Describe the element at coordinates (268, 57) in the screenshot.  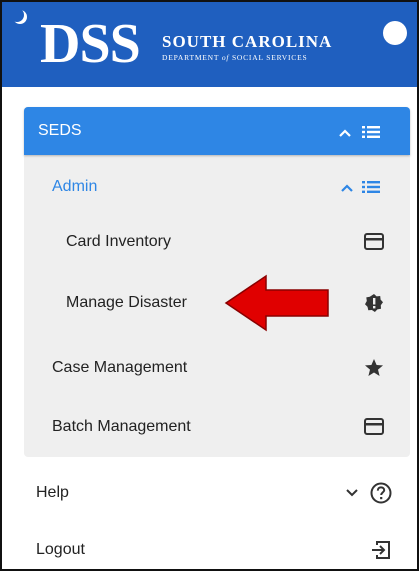
I see `logo-department-post: SOCIAL SERVICES` at that location.